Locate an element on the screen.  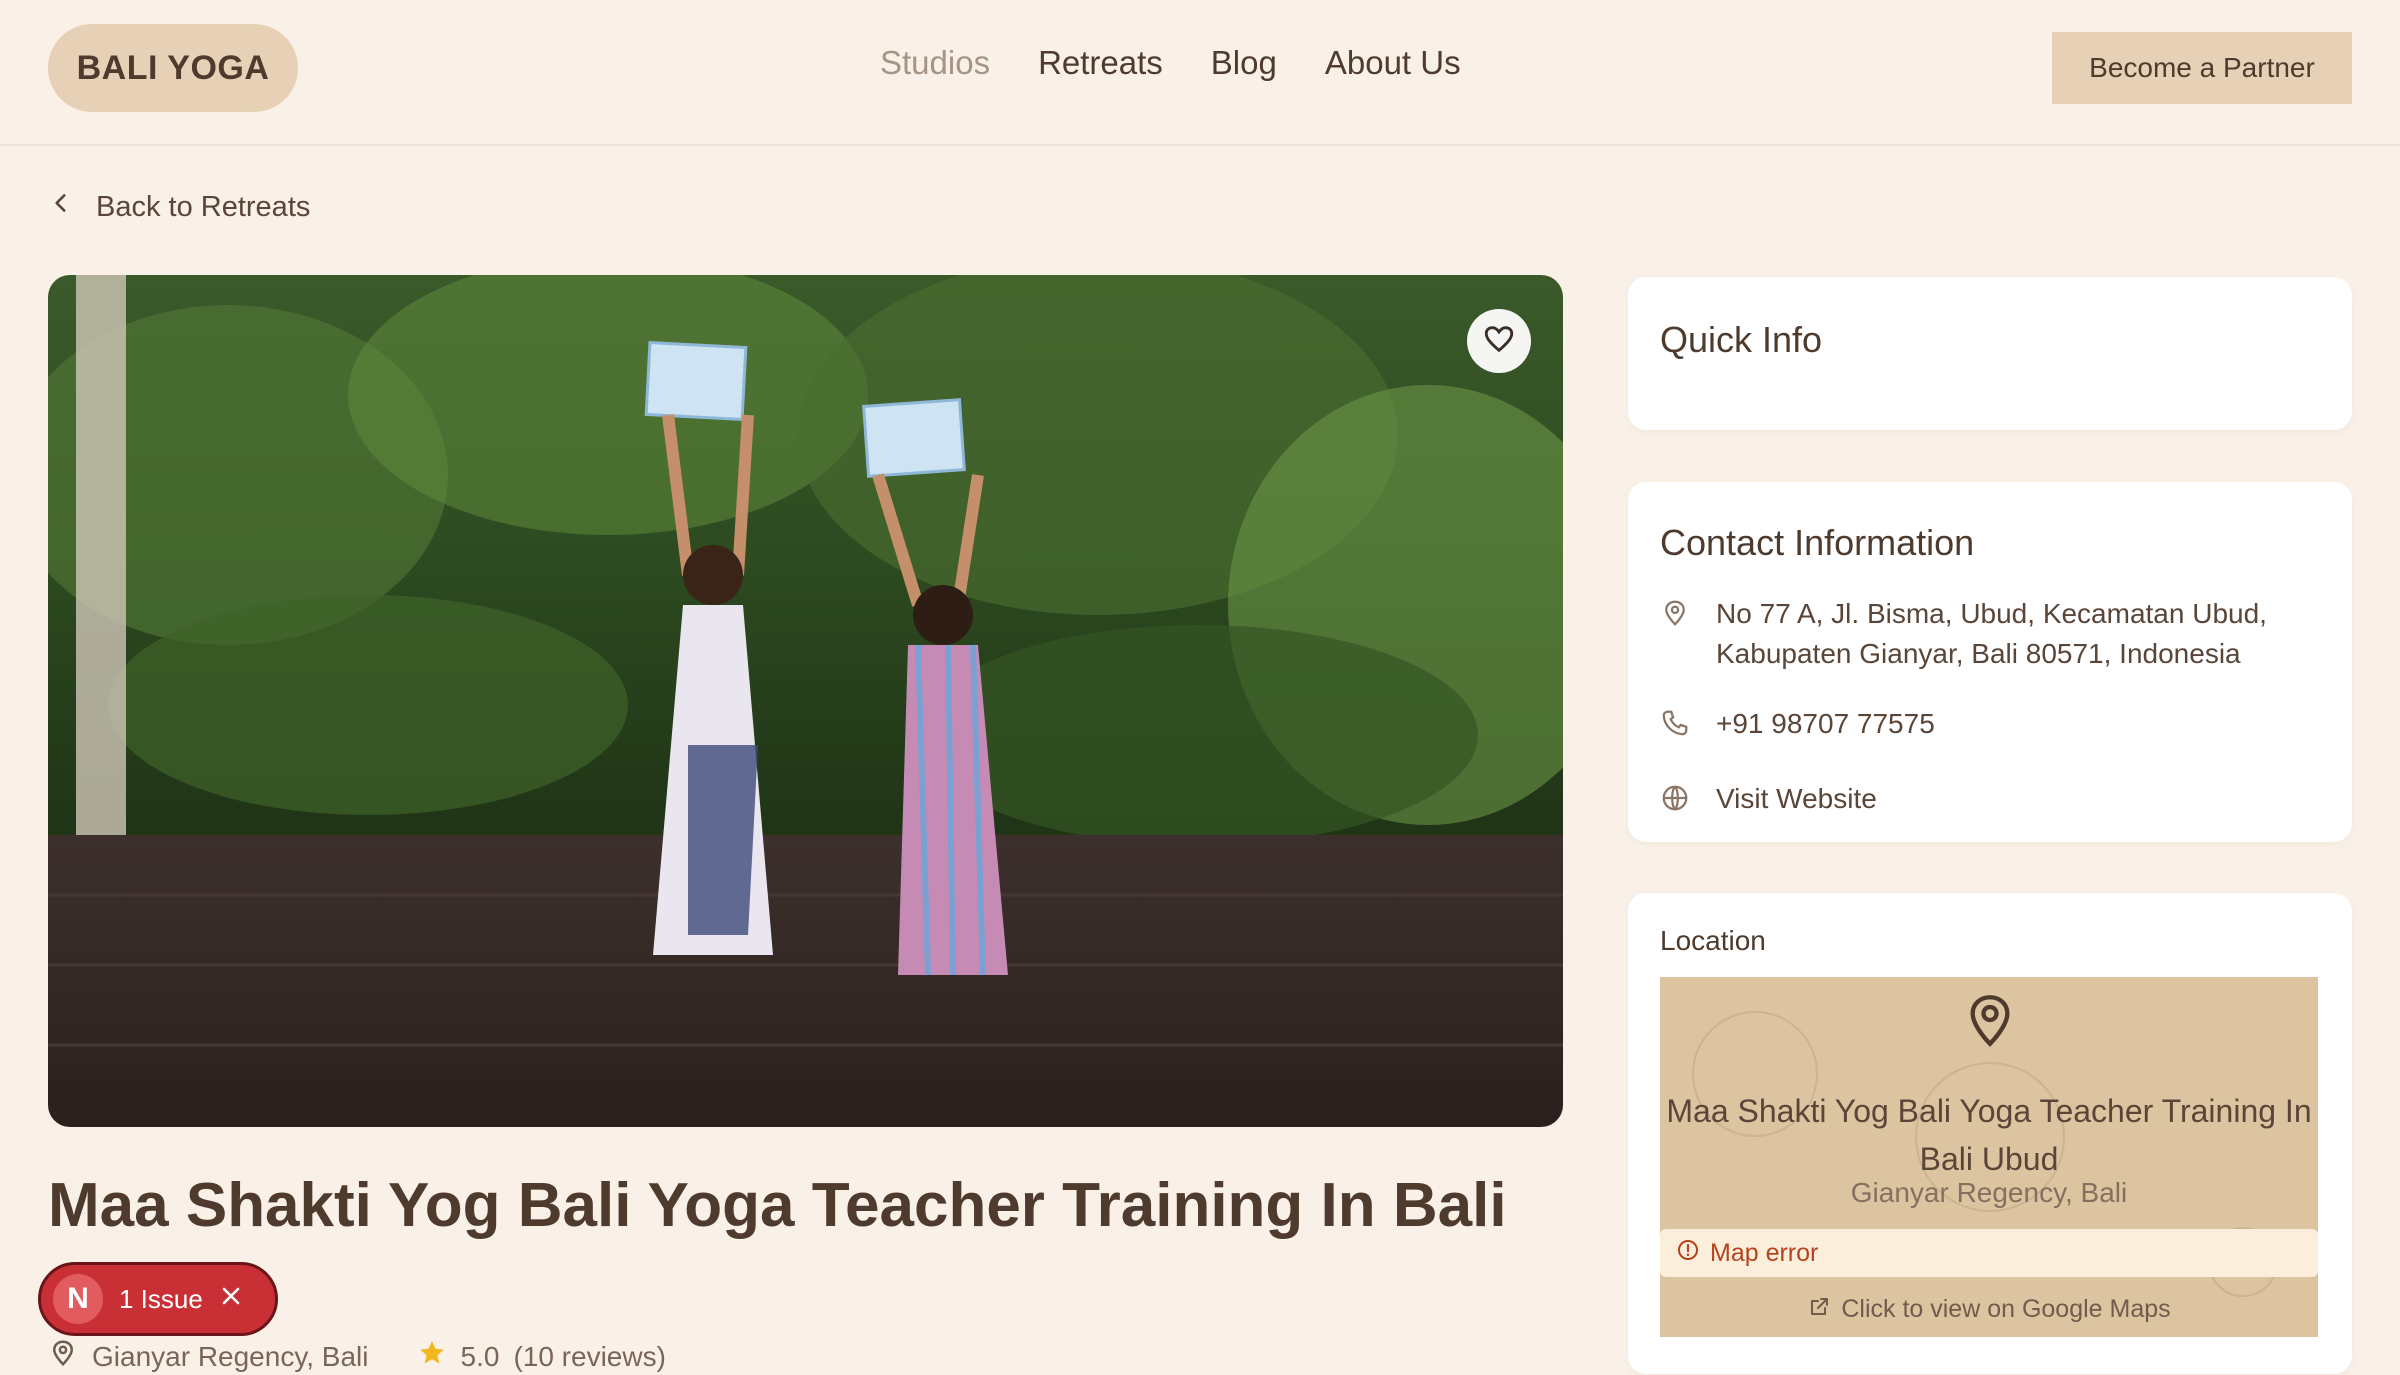
main-nav: Studios Retreats Blog About Us is located at coordinates (1170, 63).